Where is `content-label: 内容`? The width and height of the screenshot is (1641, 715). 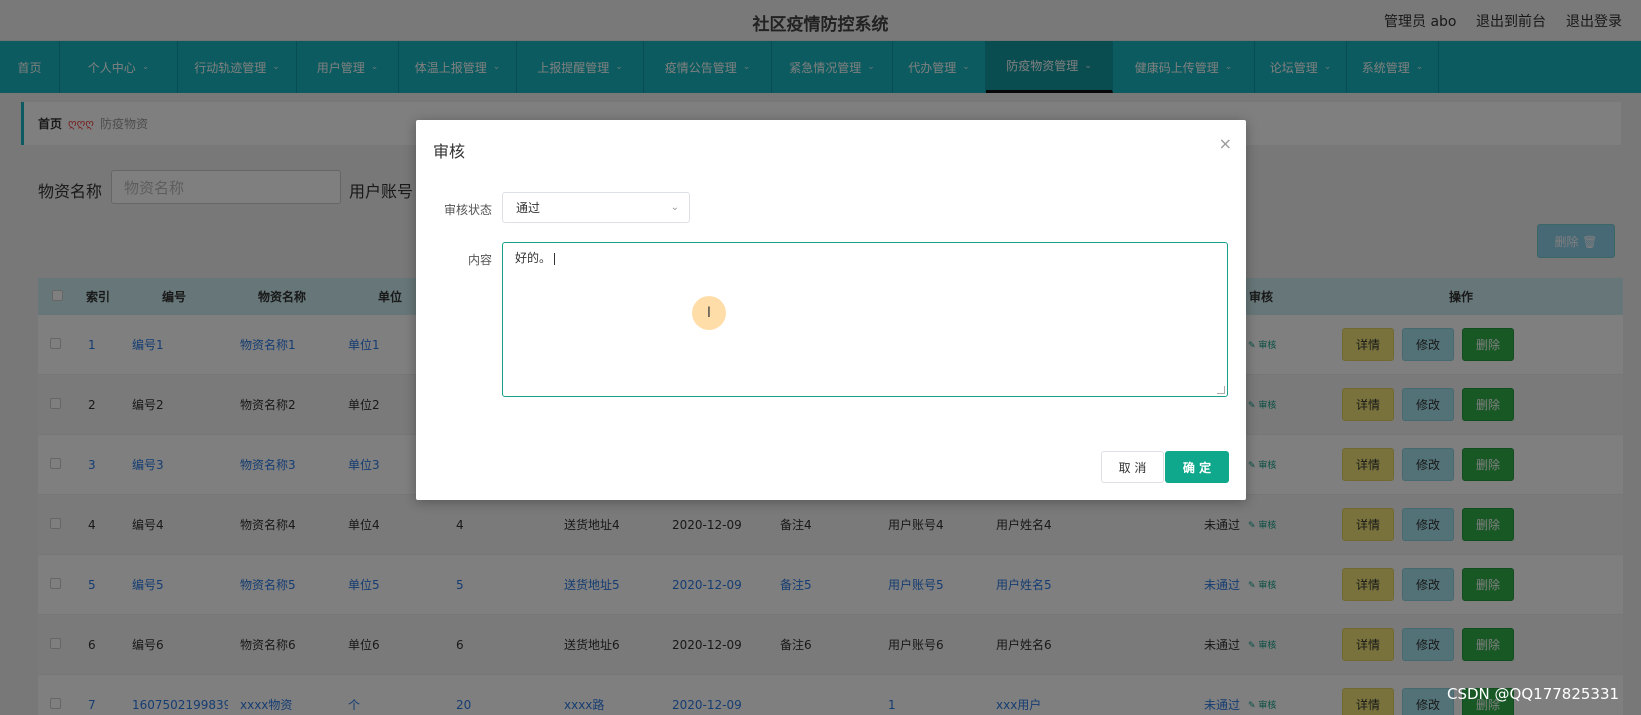
content-label: 内容 is located at coordinates (479, 260).